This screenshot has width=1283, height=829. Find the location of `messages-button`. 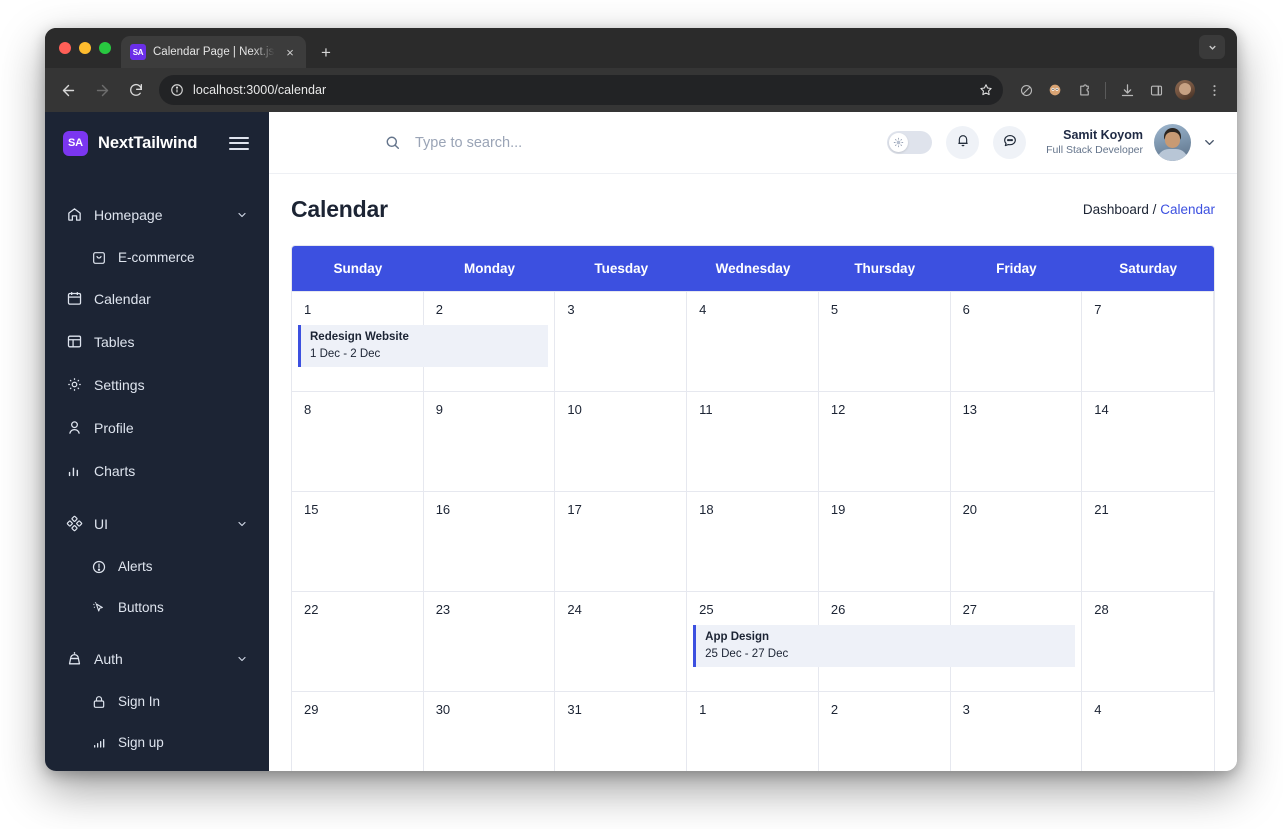

messages-button is located at coordinates (1010, 142).